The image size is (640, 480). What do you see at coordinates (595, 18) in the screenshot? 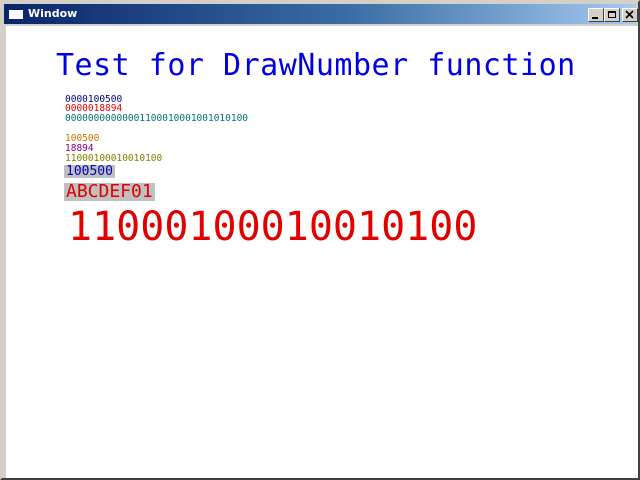
I see `minimize-icon` at bounding box center [595, 18].